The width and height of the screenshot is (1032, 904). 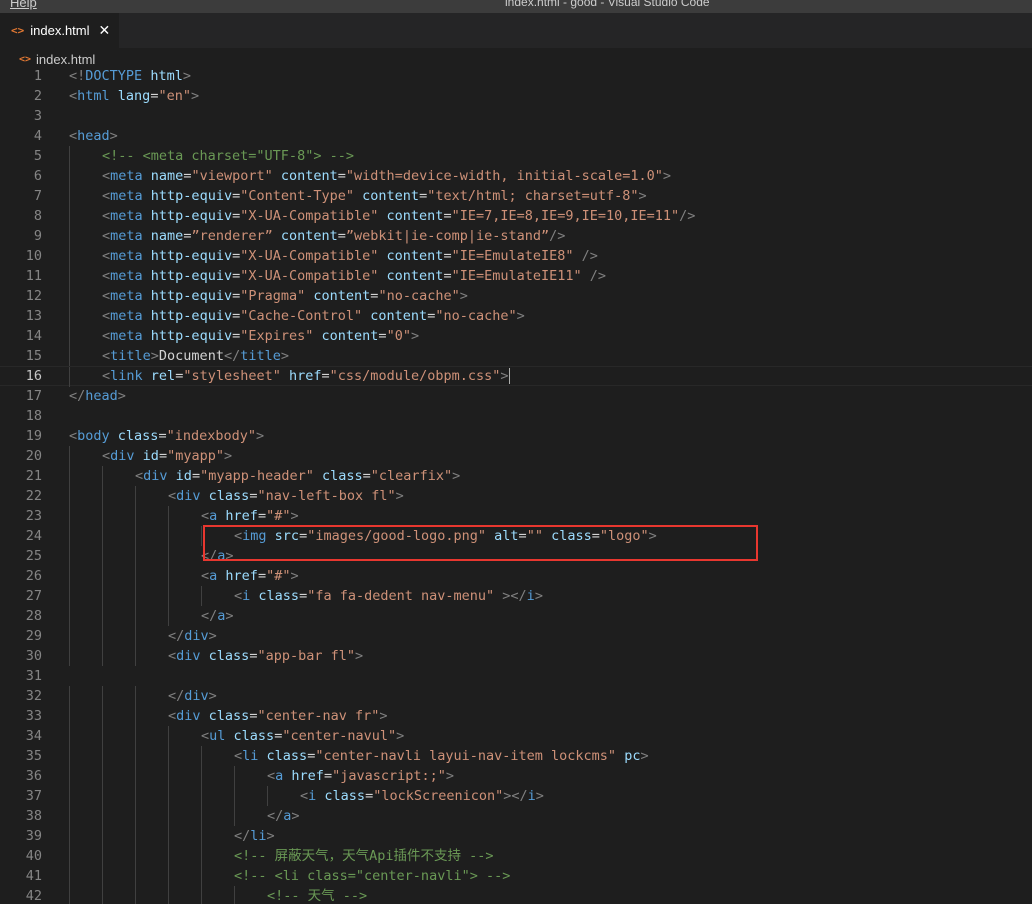 I want to click on code-line: 1 <!DOCTYPE html>, so click(x=516, y=76).